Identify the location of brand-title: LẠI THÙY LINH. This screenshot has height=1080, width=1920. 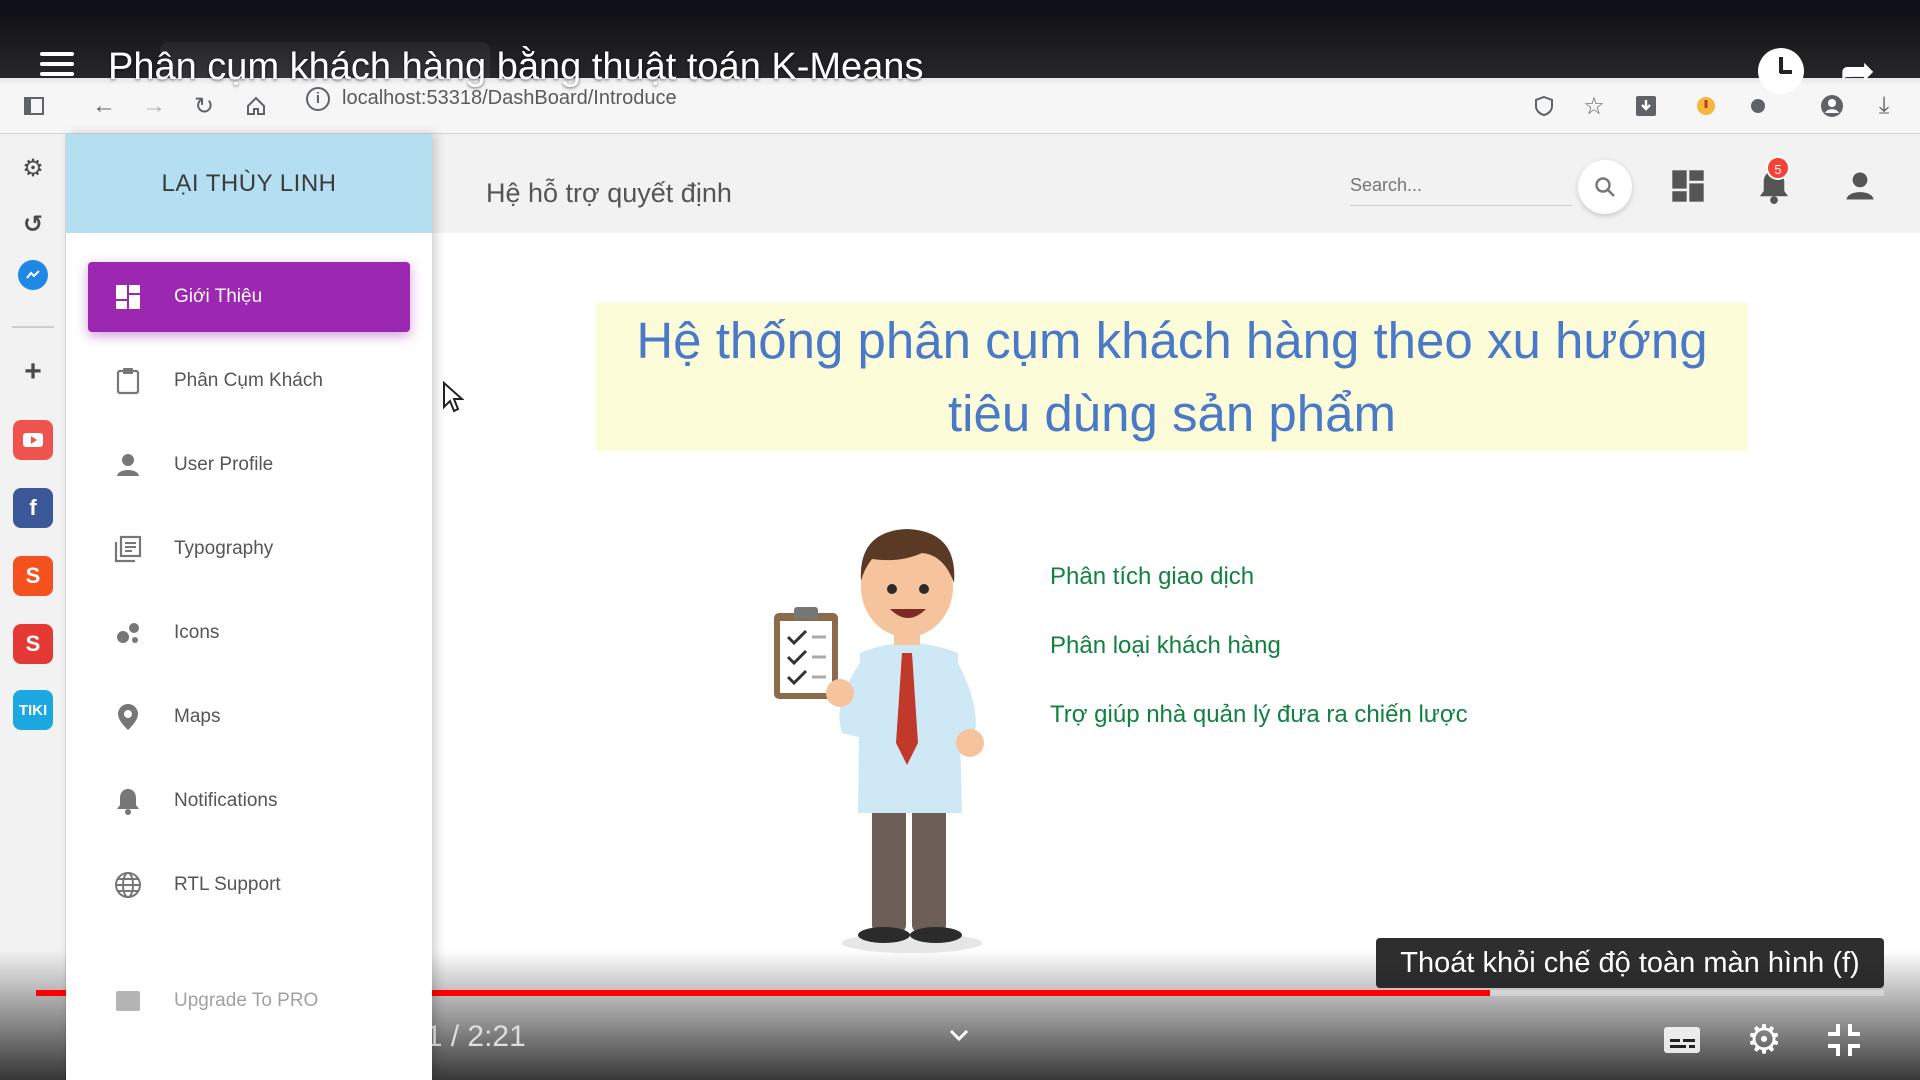
(249, 183).